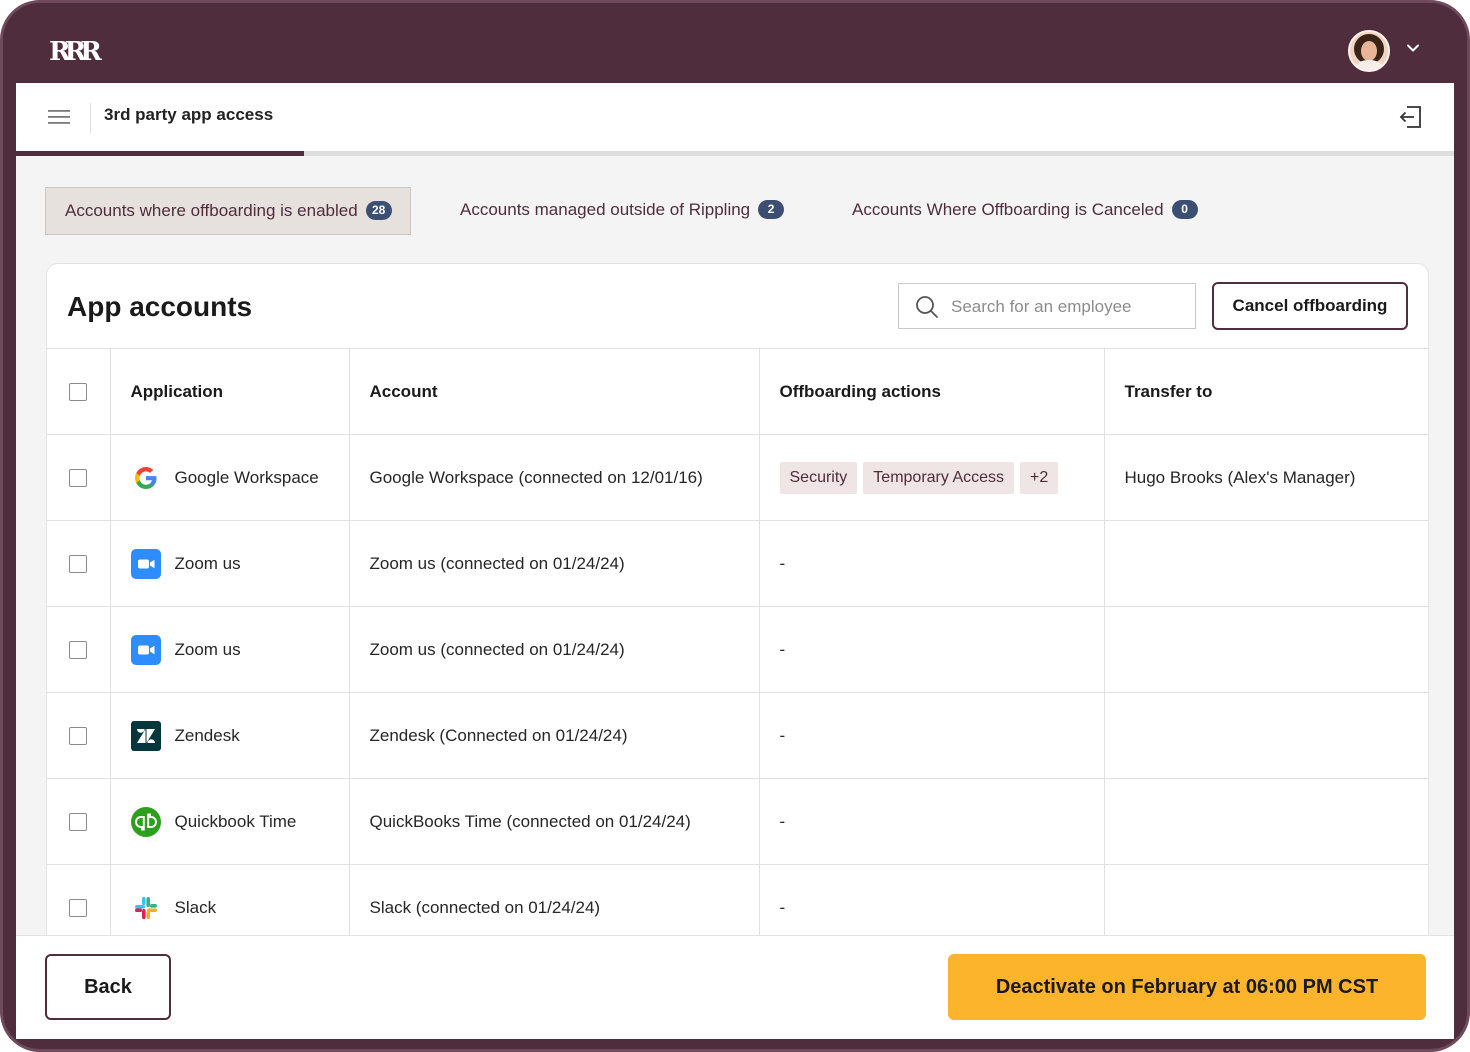 The width and height of the screenshot is (1470, 1052). I want to click on tab-offboarding-enabled: Accounts where offboarding is enabled 28, so click(228, 211).